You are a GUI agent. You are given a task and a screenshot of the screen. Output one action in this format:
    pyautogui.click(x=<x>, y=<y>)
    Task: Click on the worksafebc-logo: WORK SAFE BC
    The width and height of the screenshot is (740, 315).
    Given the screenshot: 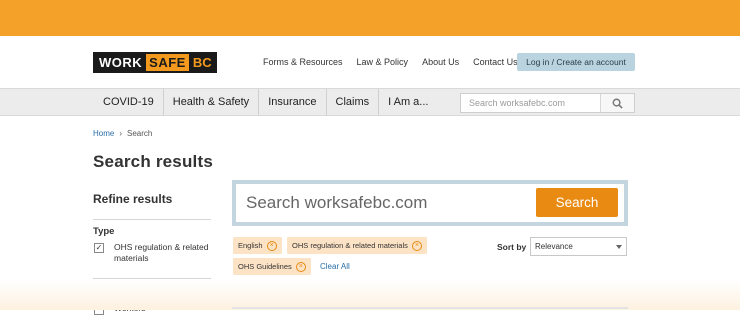 What is the action you would take?
    pyautogui.click(x=155, y=62)
    